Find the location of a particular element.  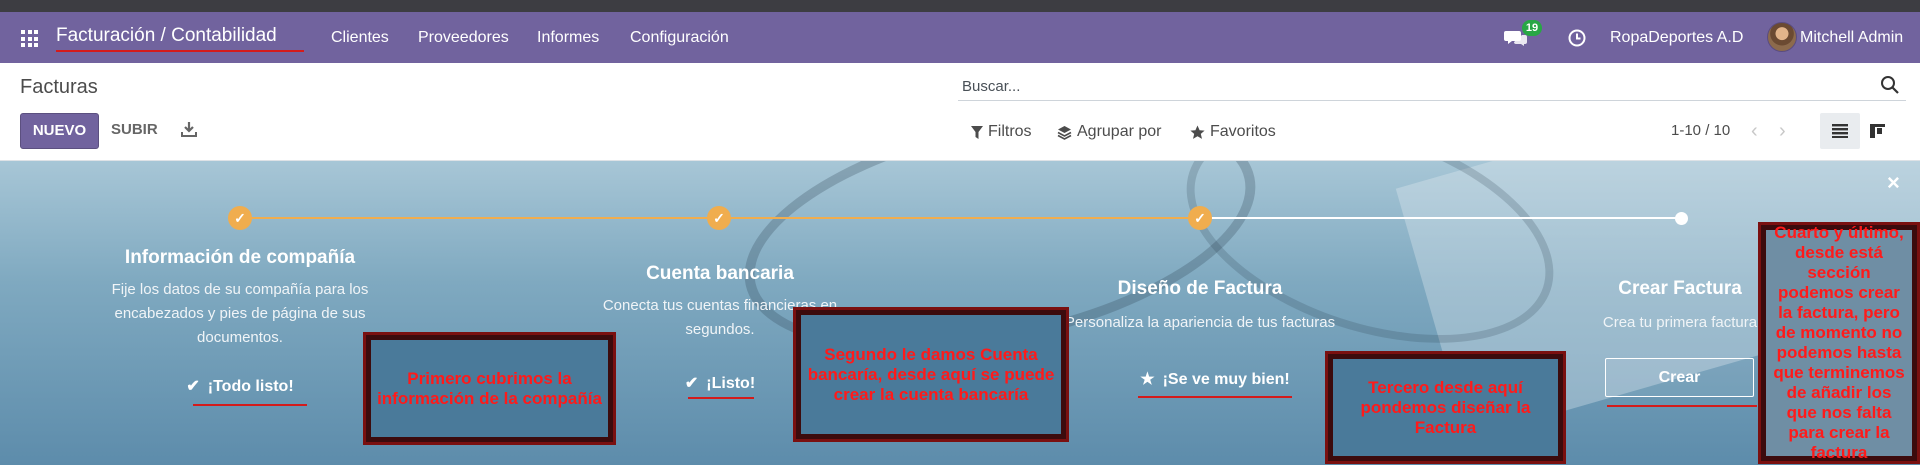

menu-configuracion: Configuración is located at coordinates (679, 38).